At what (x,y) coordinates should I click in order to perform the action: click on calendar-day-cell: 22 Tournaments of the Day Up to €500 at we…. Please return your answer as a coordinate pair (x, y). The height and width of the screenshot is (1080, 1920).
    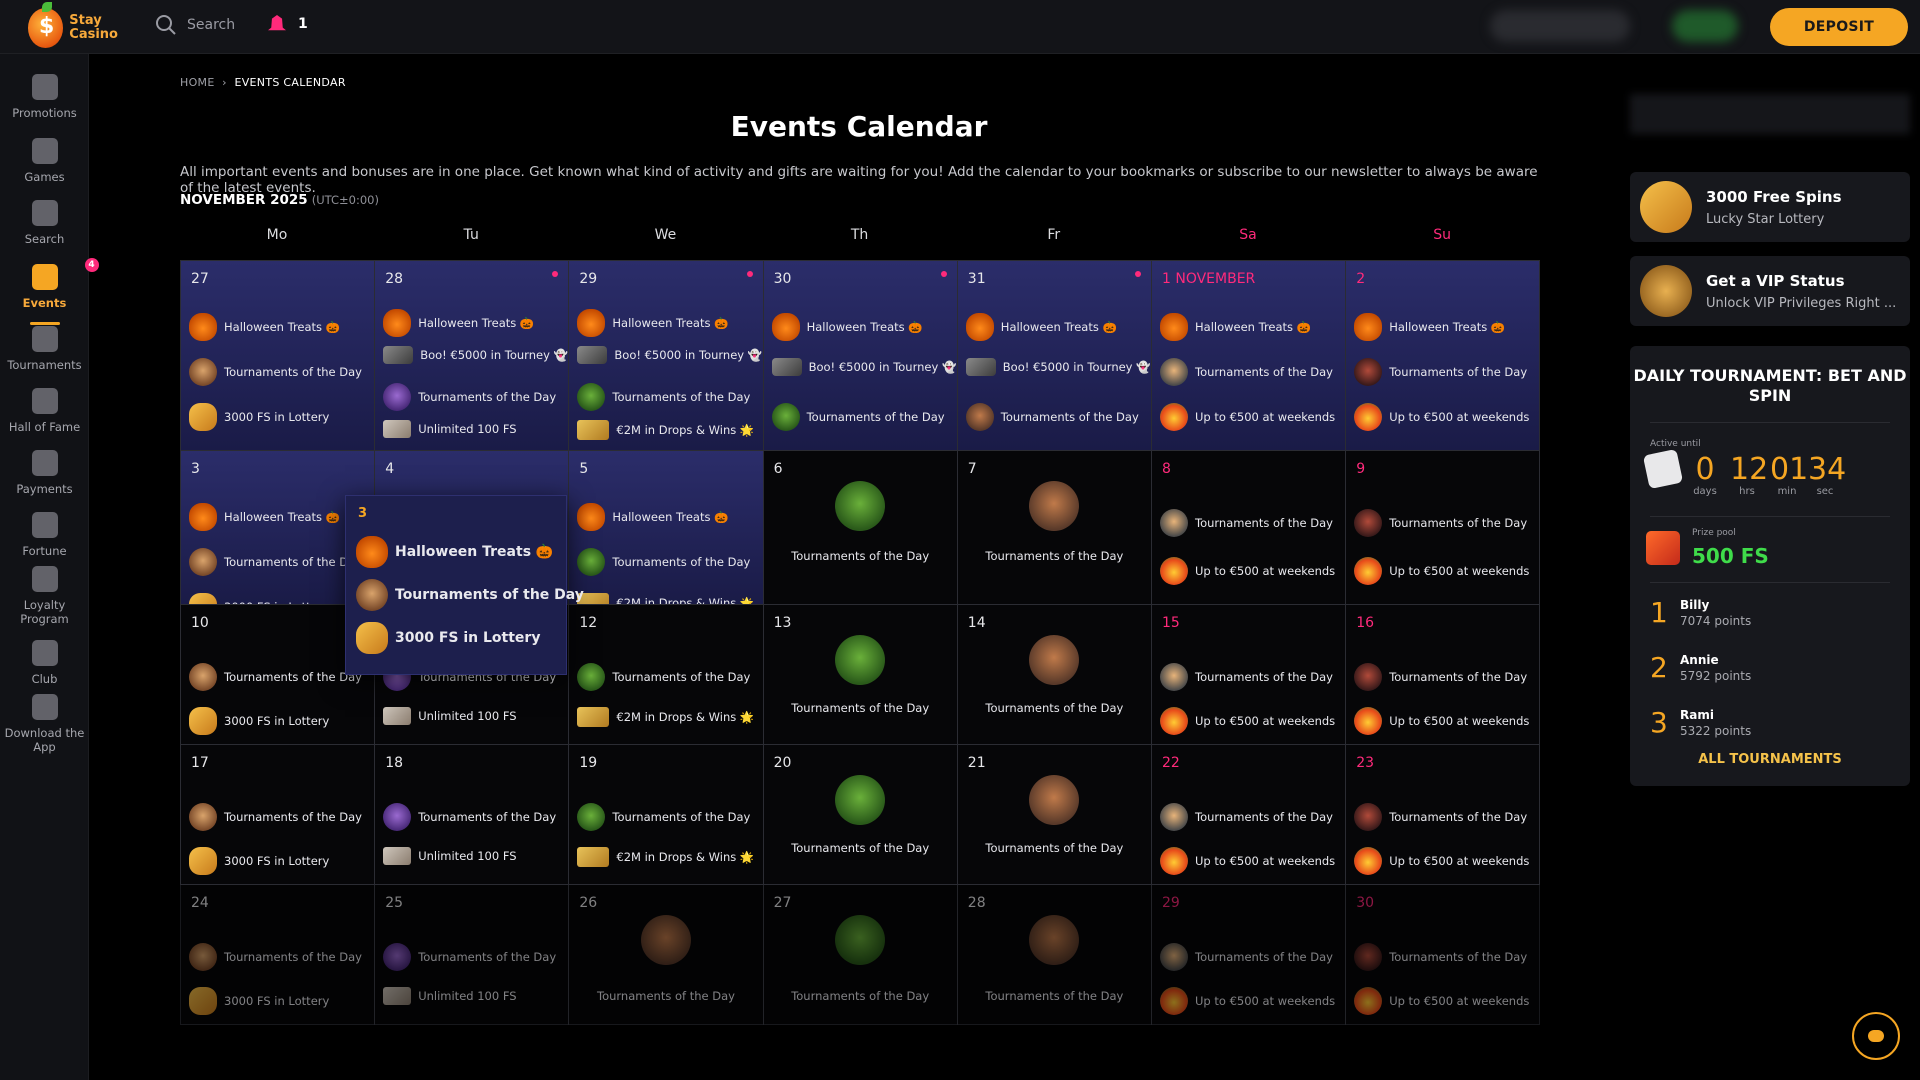
    Looking at the image, I should click on (1249, 814).